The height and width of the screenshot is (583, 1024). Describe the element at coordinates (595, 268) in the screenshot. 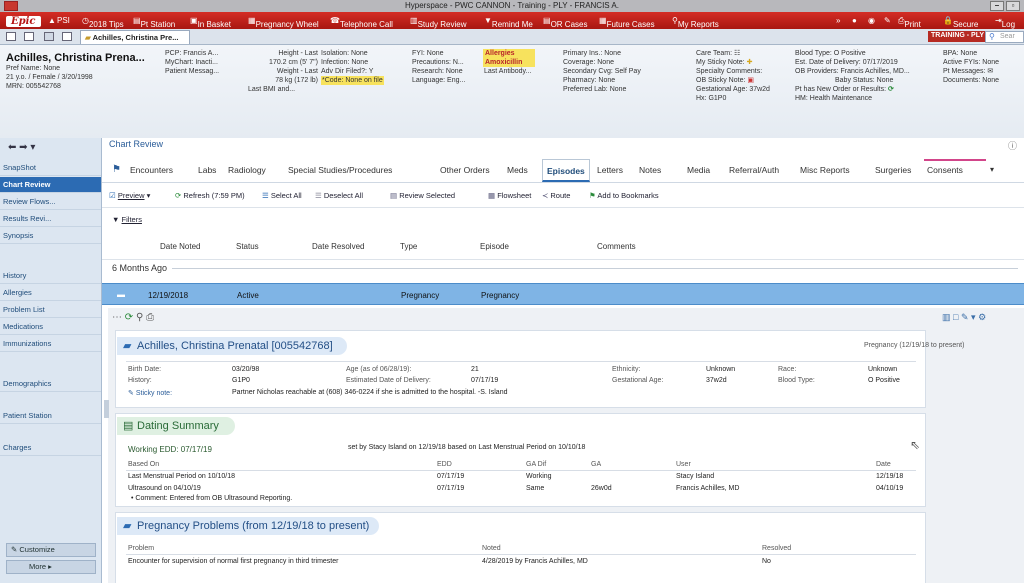

I see `group-divider` at that location.